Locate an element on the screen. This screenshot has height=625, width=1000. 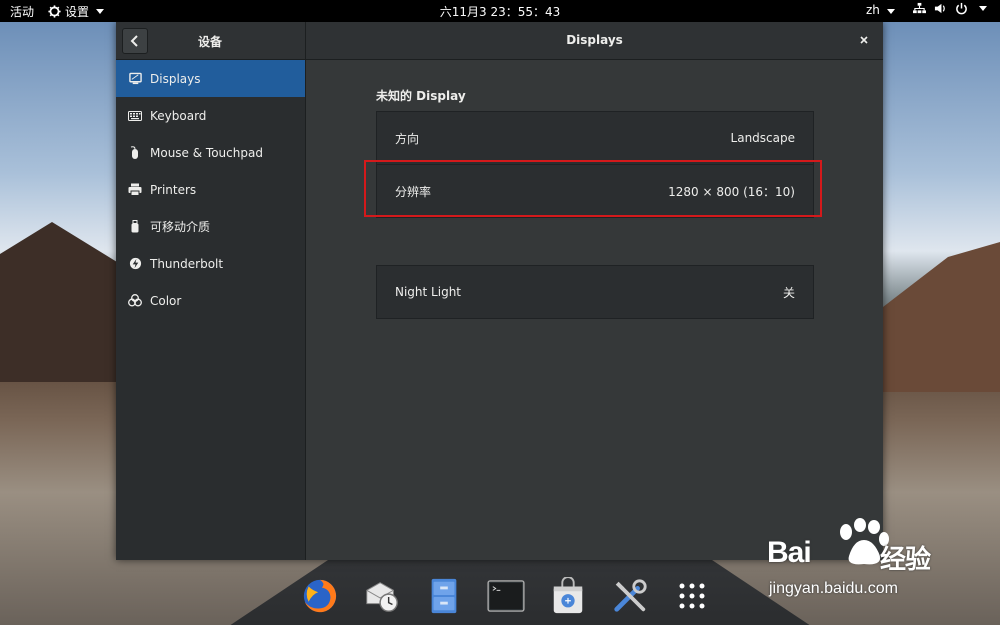
window-title: Displays is located at coordinates (594, 40).